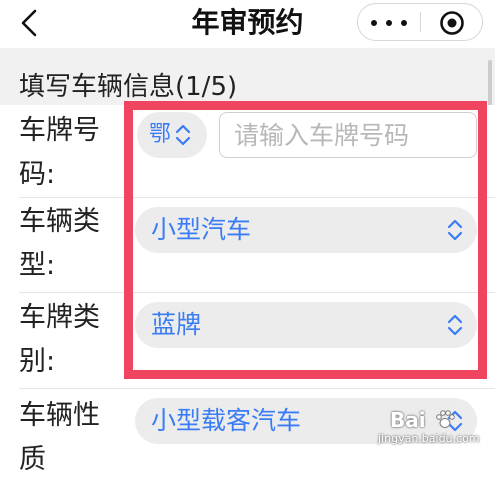 This screenshot has height=482, width=495. Describe the element at coordinates (59, 152) in the screenshot. I see `plate-number-label: 车牌号码:` at that location.